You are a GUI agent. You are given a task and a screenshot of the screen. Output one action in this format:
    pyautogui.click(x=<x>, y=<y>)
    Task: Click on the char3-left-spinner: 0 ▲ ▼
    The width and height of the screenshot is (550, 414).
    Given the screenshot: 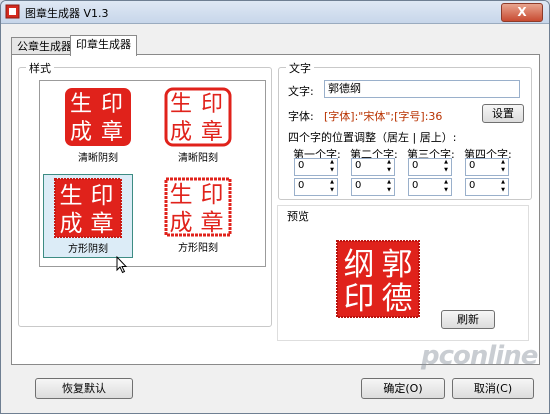 What is the action you would take?
    pyautogui.click(x=430, y=167)
    